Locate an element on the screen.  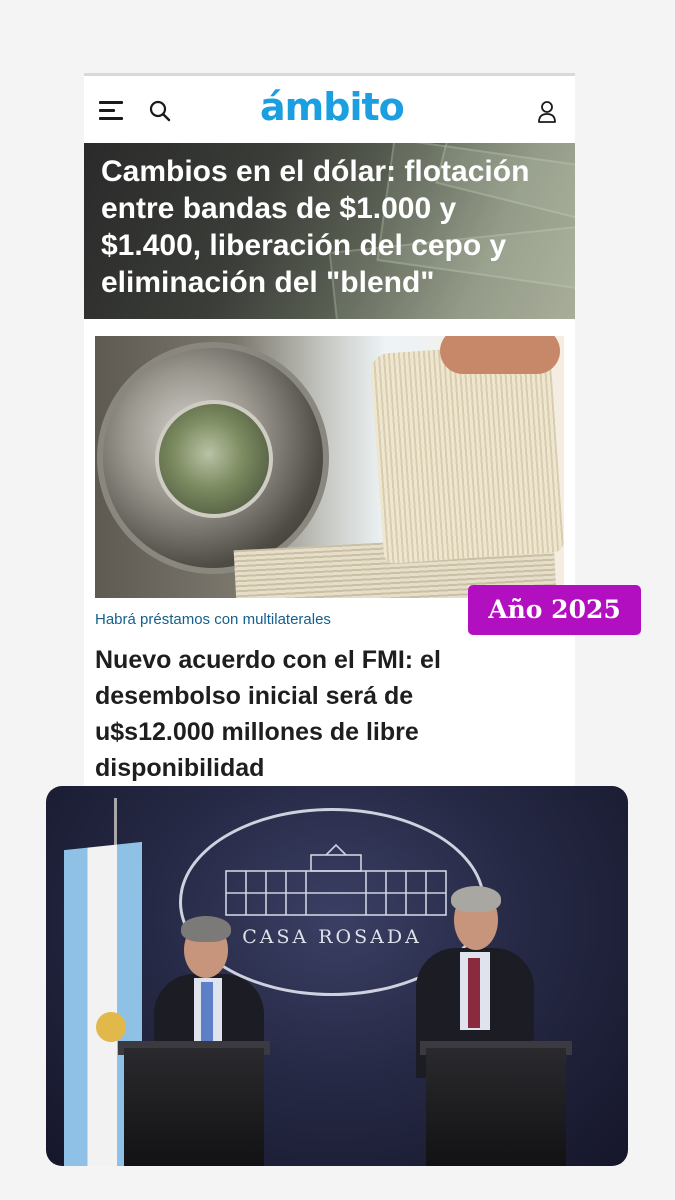
hamburger-menu-icon is located at coordinates (112, 111).